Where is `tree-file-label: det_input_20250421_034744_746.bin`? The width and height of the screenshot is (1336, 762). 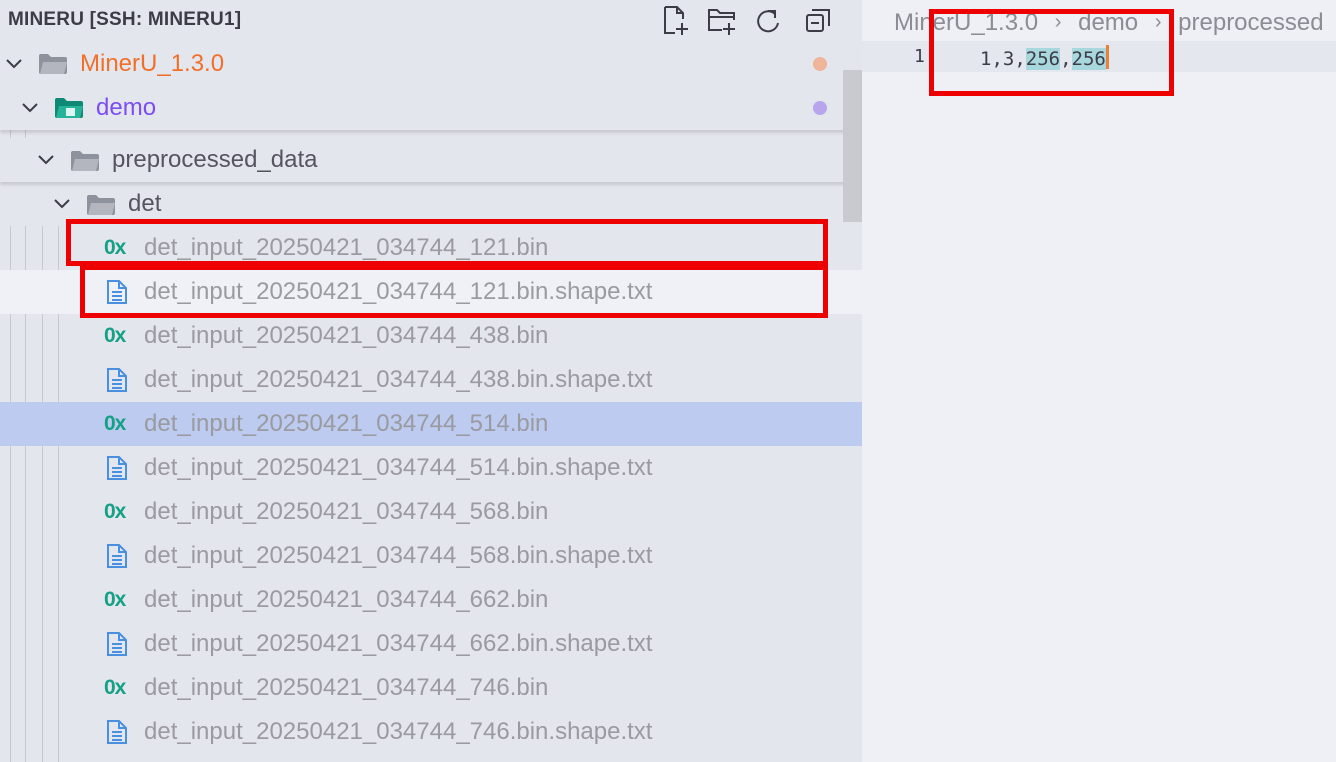
tree-file-label: det_input_20250421_034744_746.bin is located at coordinates (346, 687).